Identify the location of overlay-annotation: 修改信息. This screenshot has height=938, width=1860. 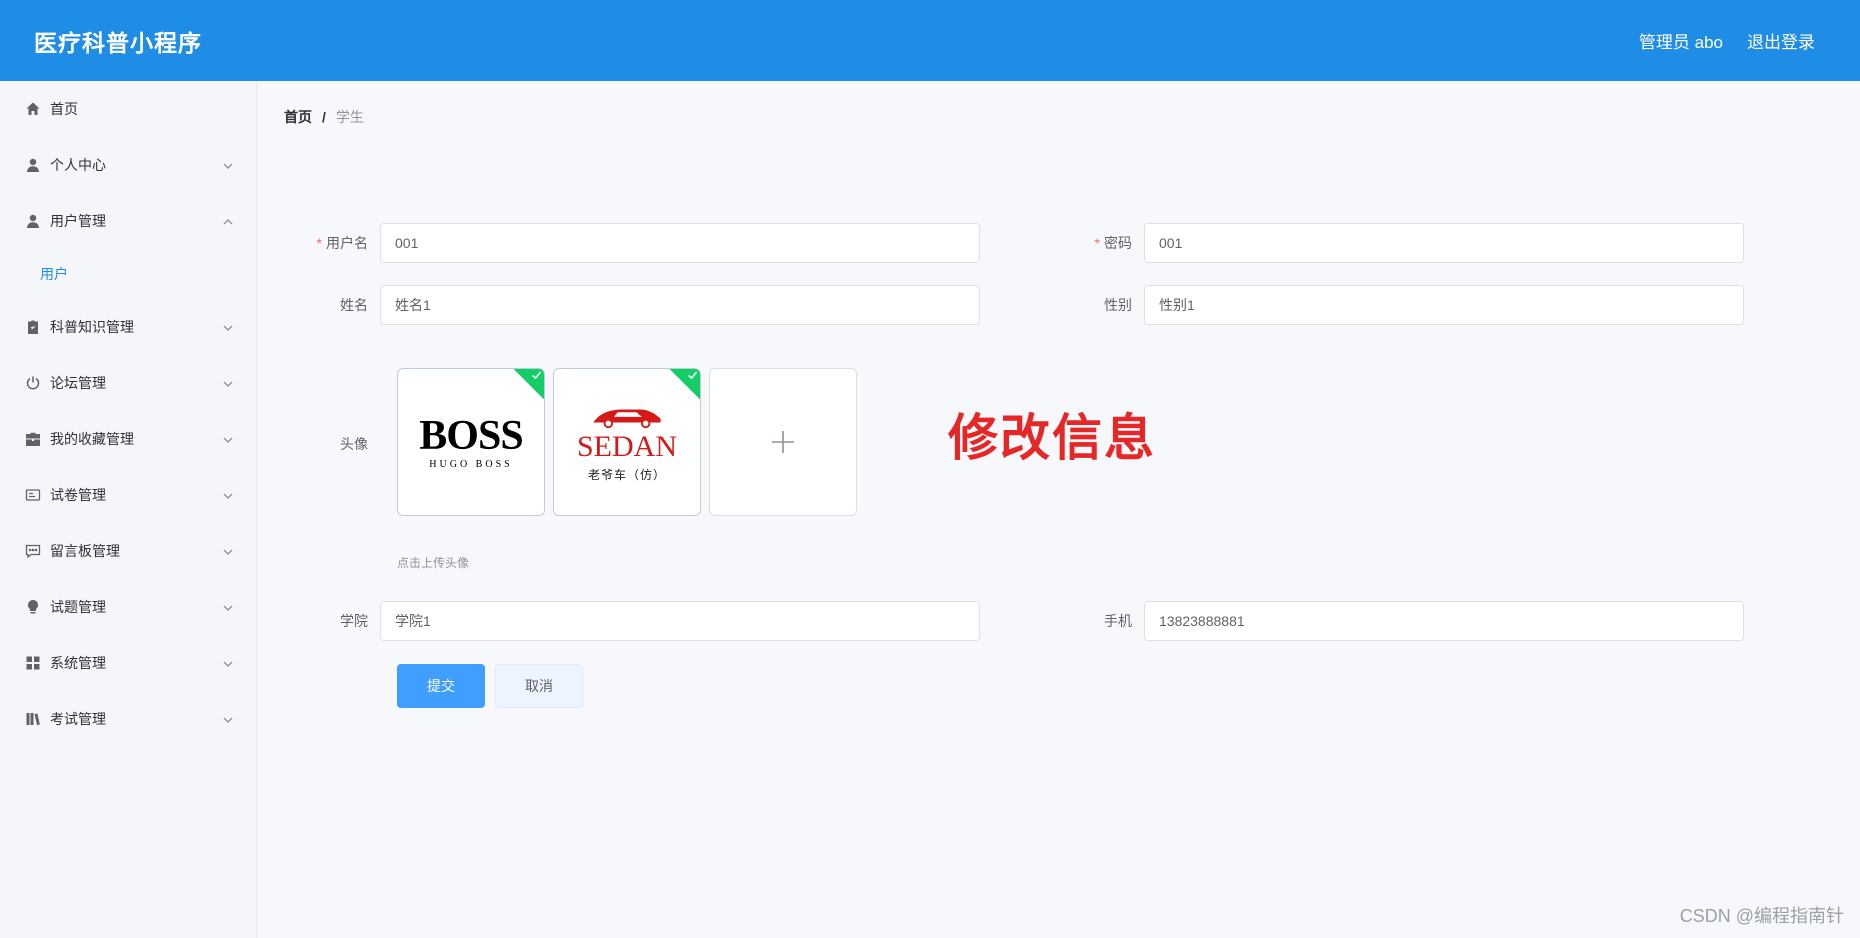
(1052, 438).